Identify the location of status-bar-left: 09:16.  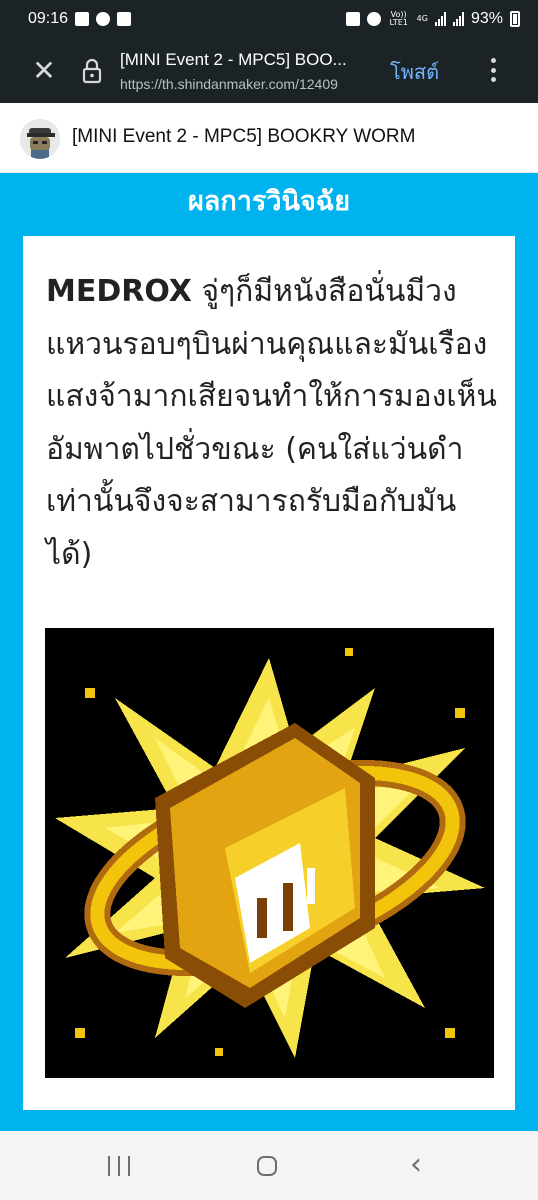
(80, 19).